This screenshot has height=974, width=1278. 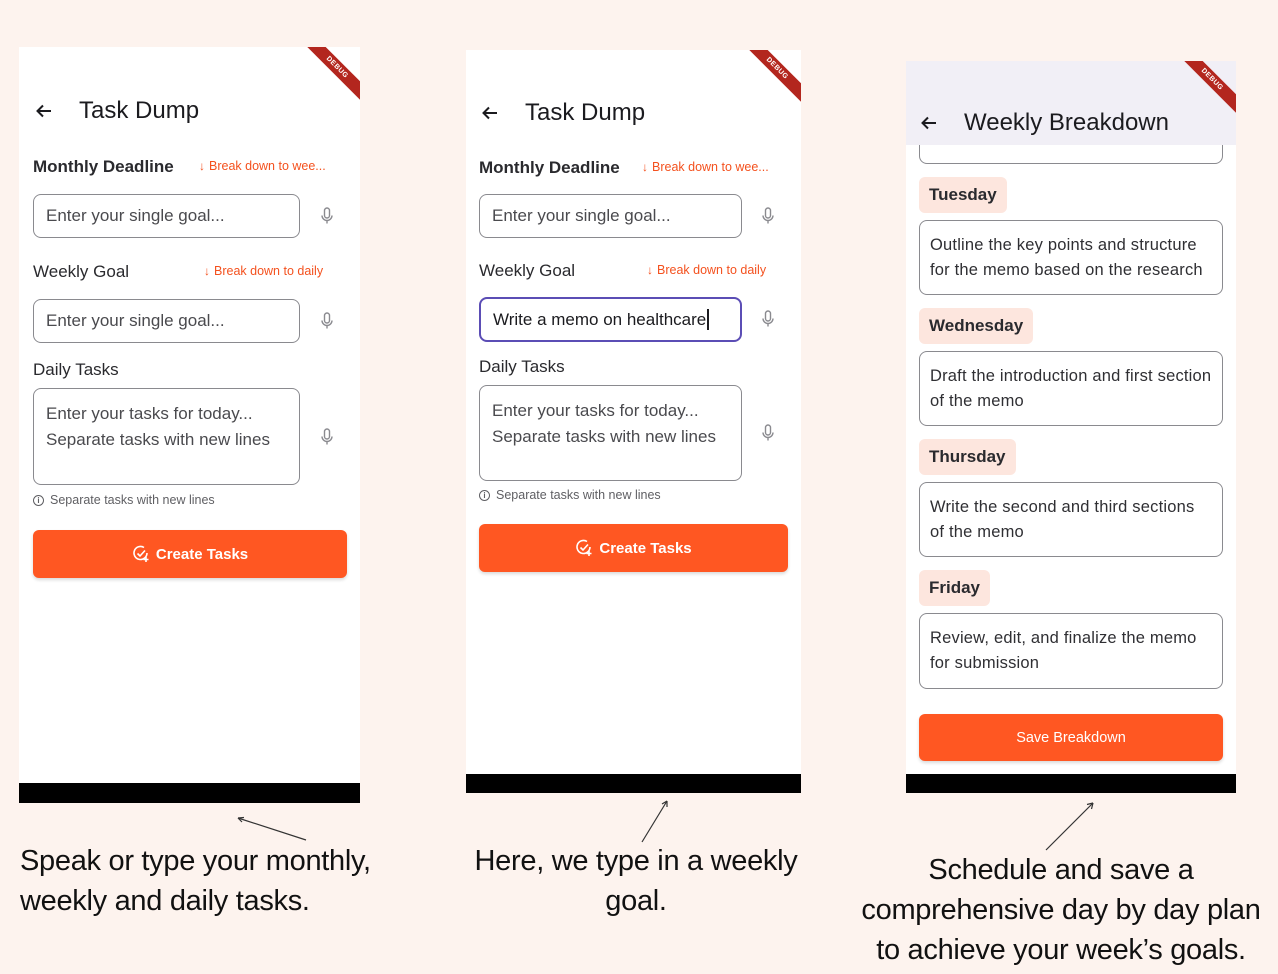 I want to click on weekly-goal-value: Write a memo on healthcare, so click(x=600, y=319).